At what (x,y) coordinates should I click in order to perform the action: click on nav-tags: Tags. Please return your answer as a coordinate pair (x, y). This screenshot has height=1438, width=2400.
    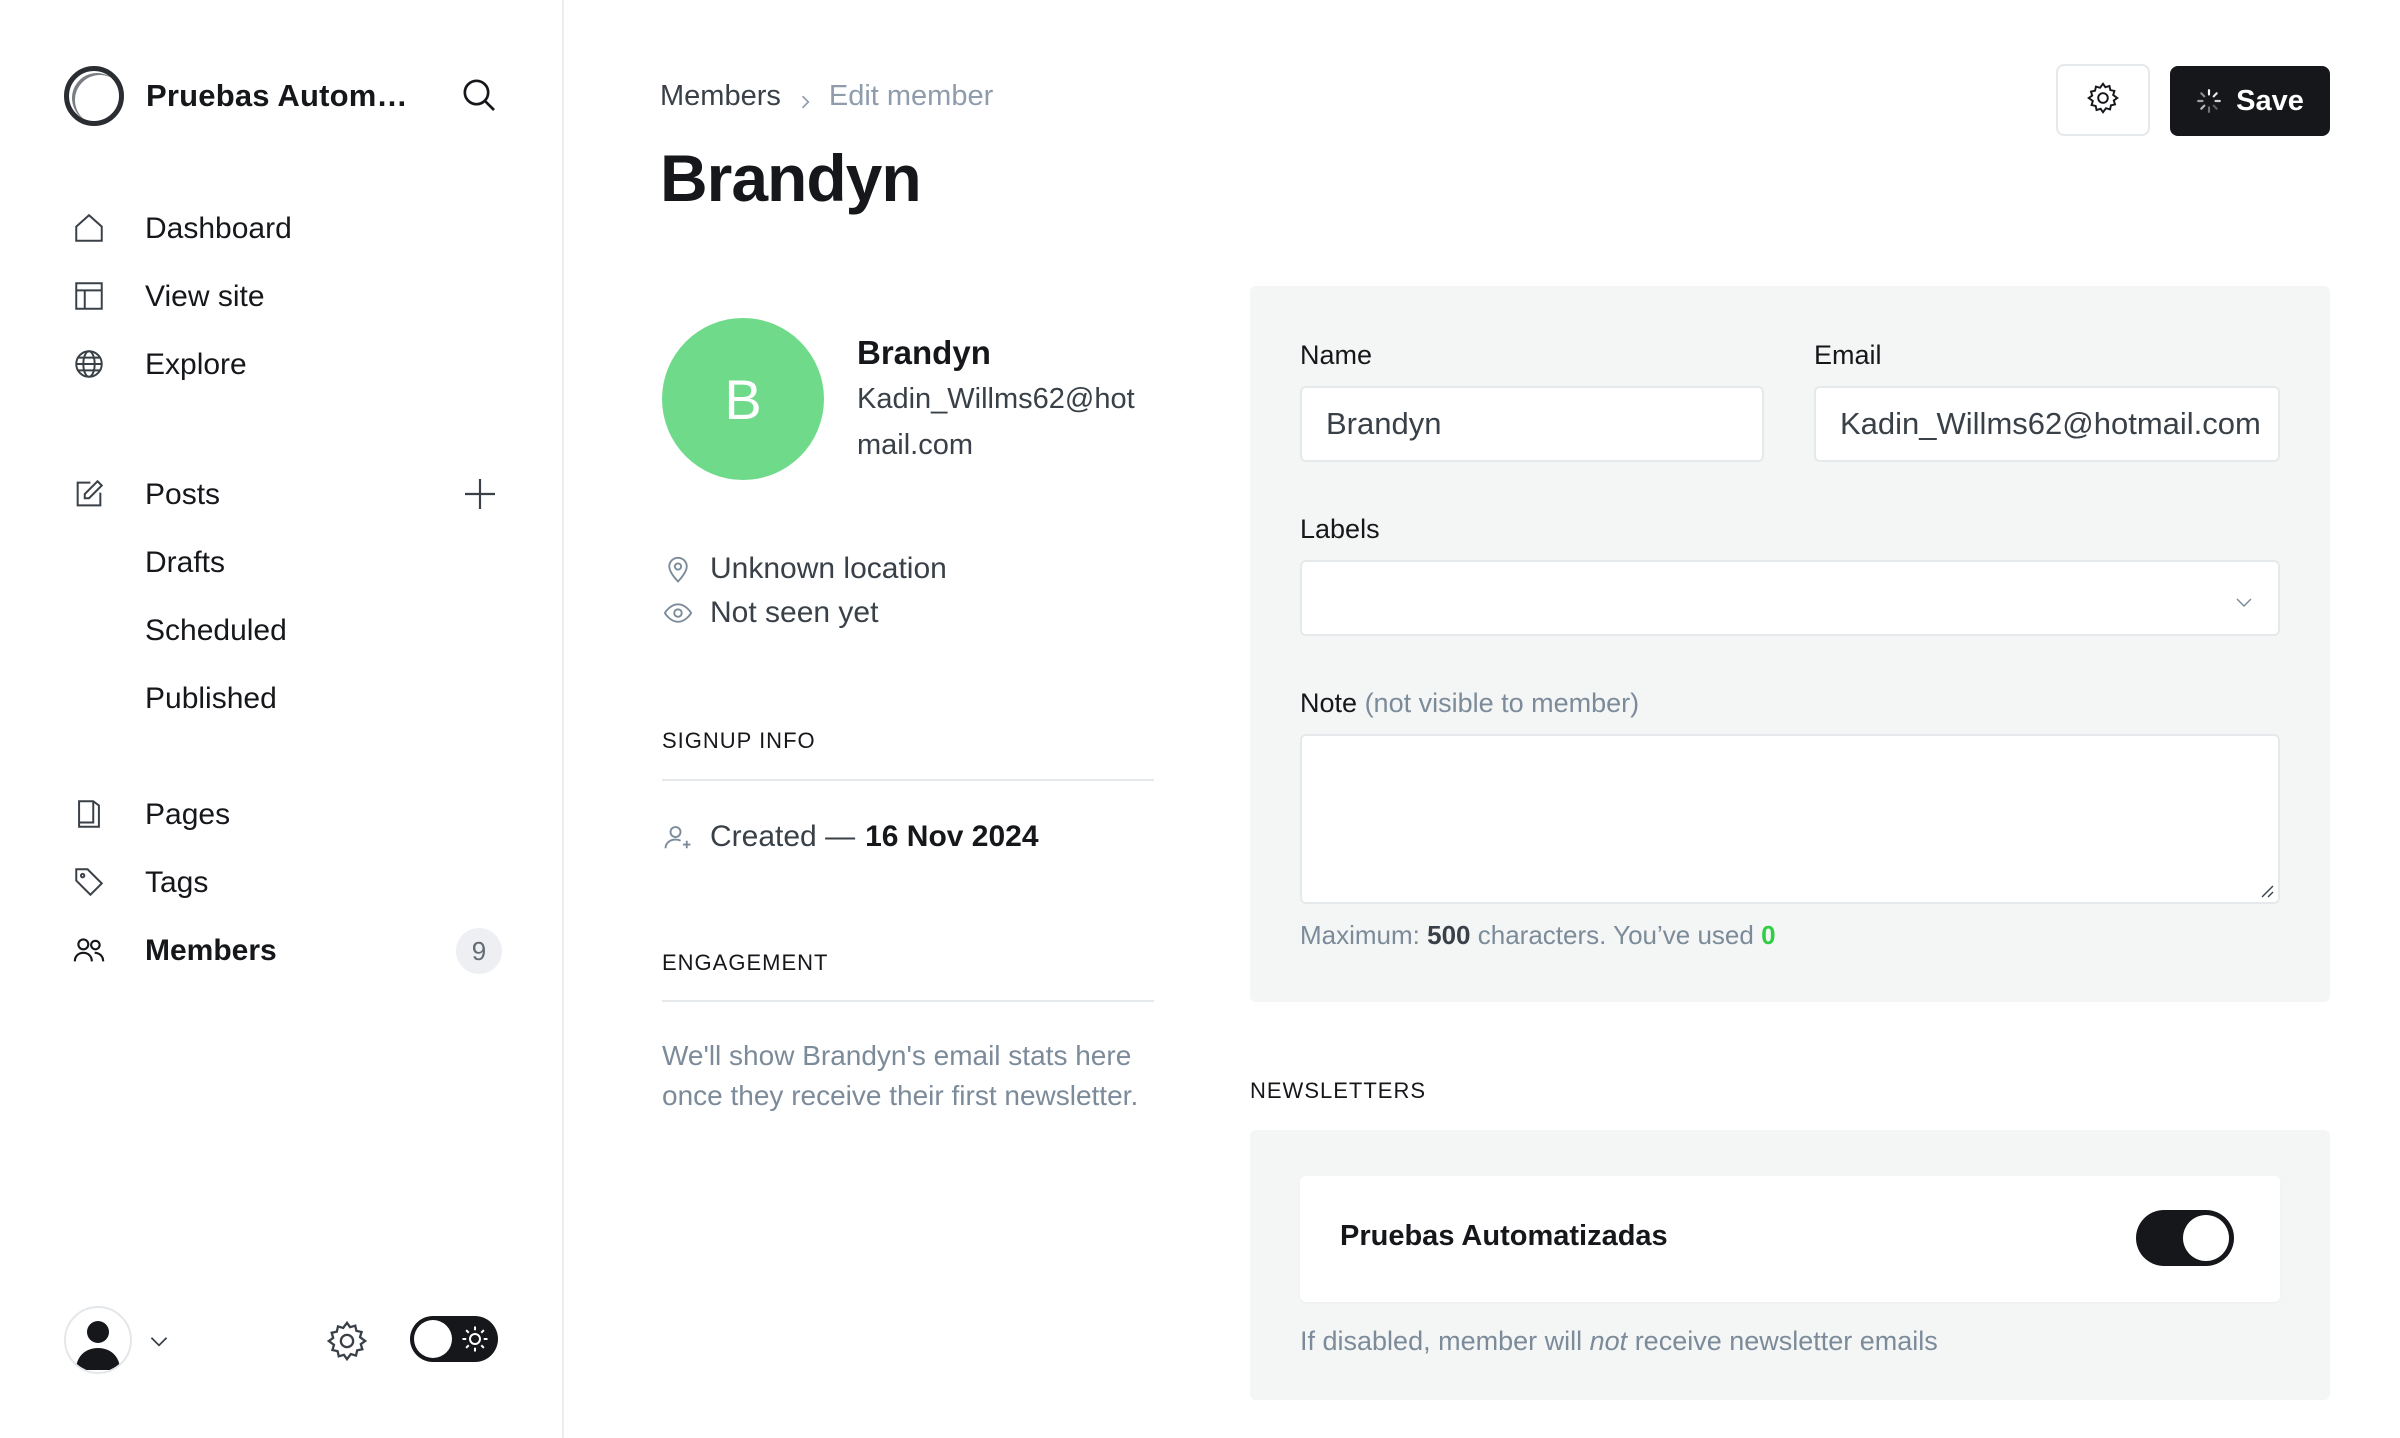
    Looking at the image, I should click on (289, 882).